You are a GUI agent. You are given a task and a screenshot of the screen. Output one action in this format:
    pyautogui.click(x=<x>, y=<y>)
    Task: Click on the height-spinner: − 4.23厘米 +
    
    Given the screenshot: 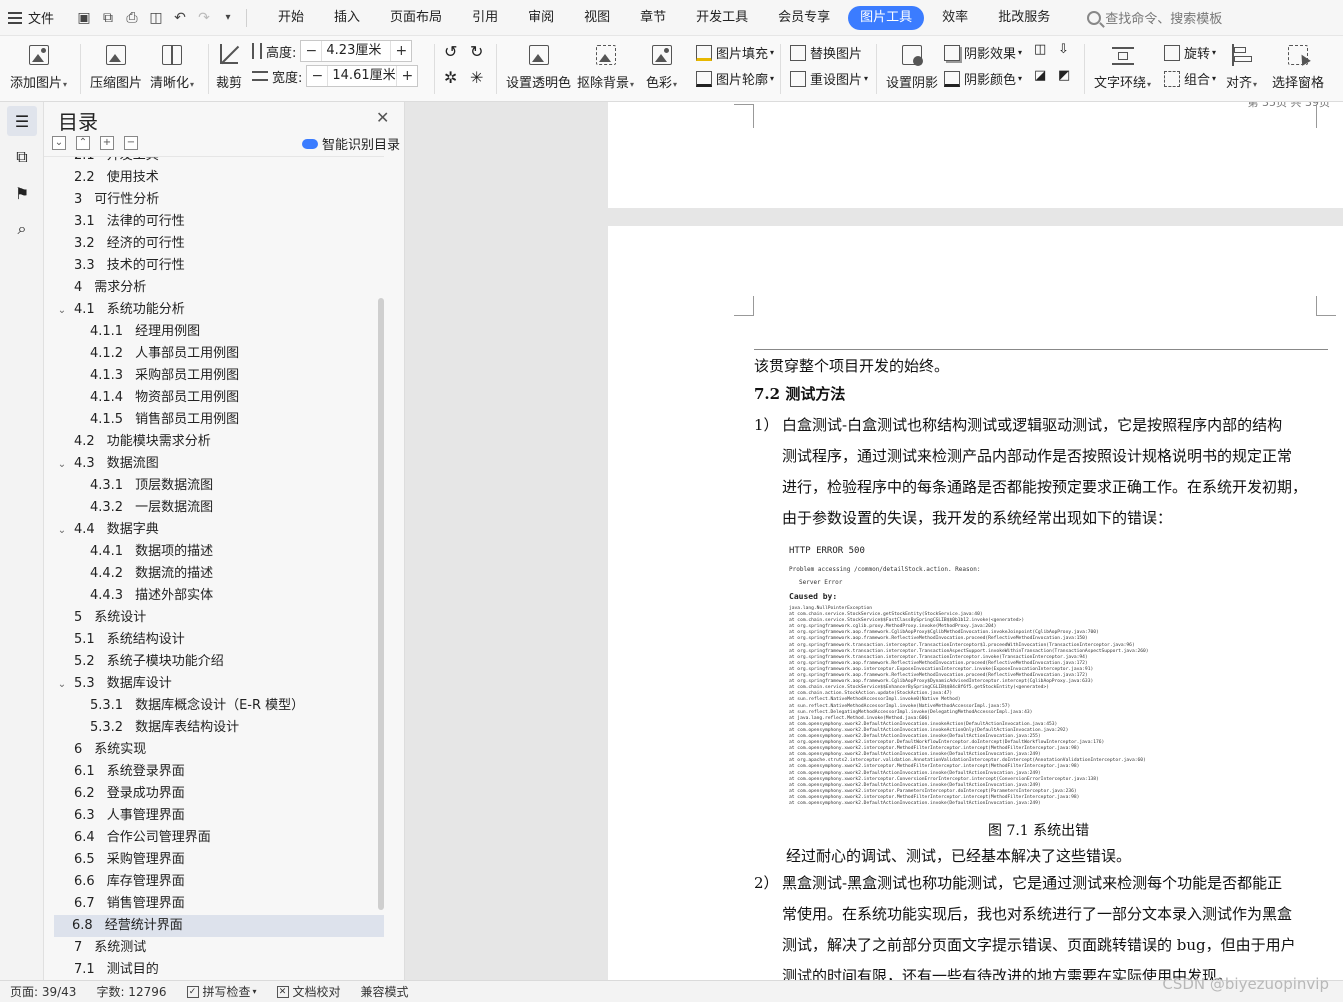 What is the action you would take?
    pyautogui.click(x=356, y=51)
    